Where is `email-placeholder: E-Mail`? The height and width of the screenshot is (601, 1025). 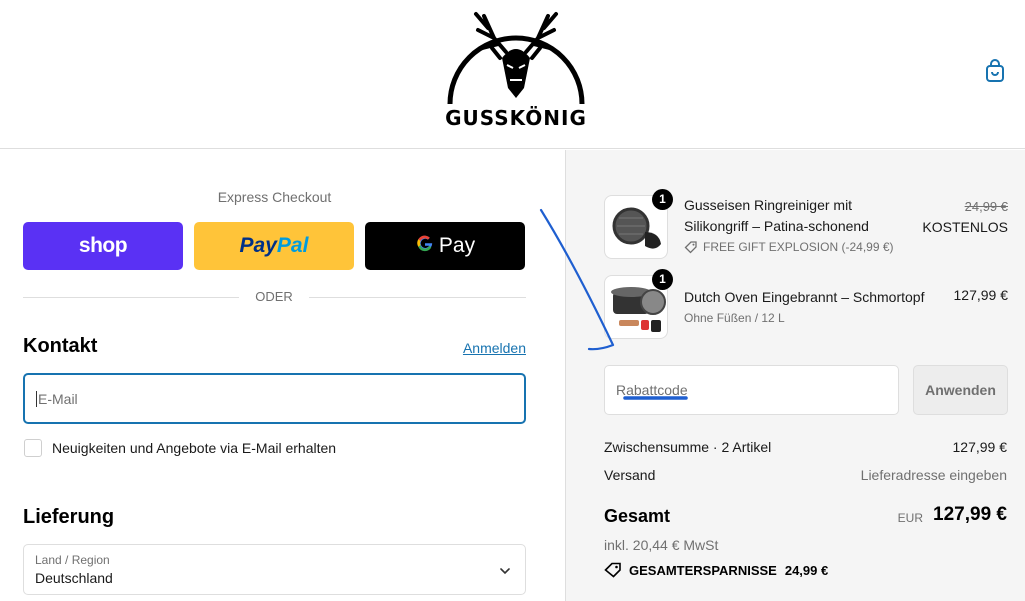 email-placeholder: E-Mail is located at coordinates (58, 398).